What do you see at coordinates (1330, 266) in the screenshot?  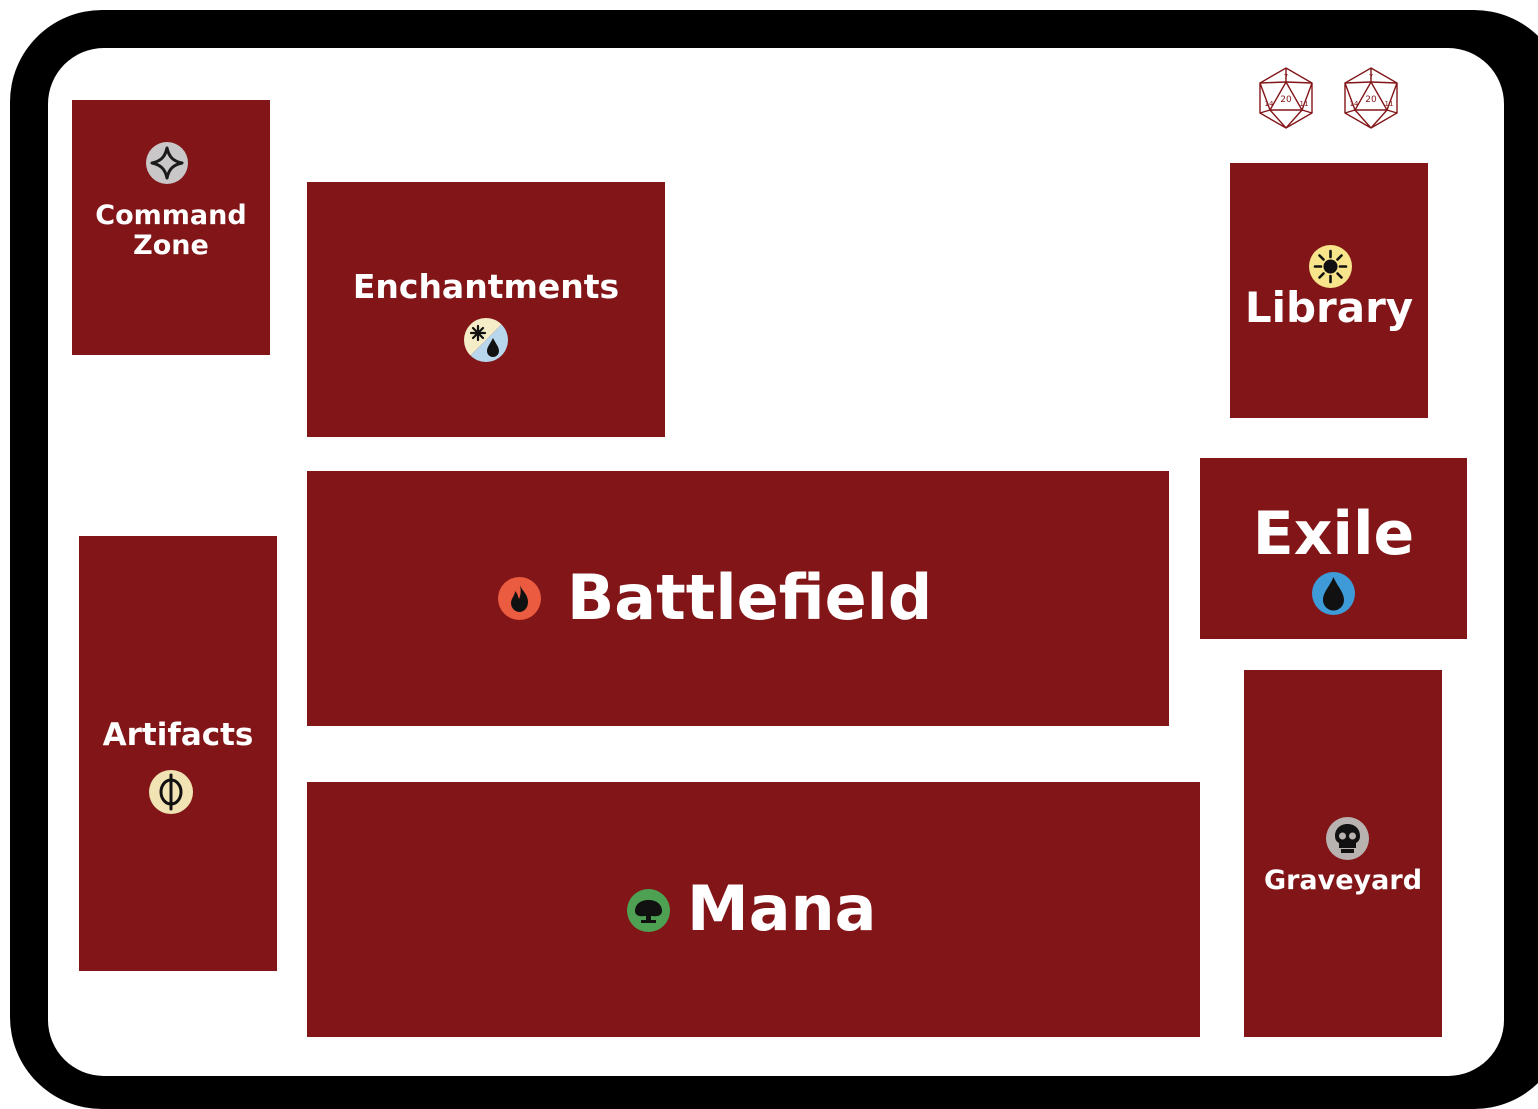 I see `white-mana-sun-icon` at bounding box center [1330, 266].